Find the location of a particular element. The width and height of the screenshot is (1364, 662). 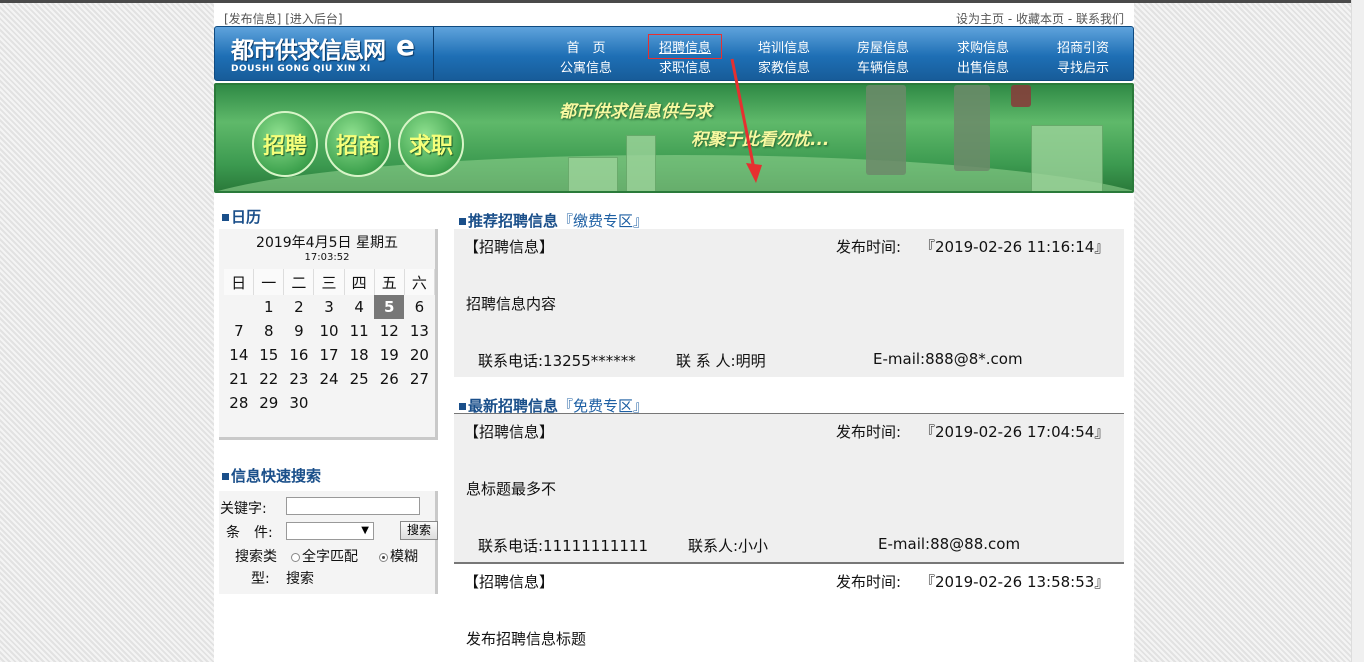

vertical-scrollbar is located at coordinates (1357, 331).